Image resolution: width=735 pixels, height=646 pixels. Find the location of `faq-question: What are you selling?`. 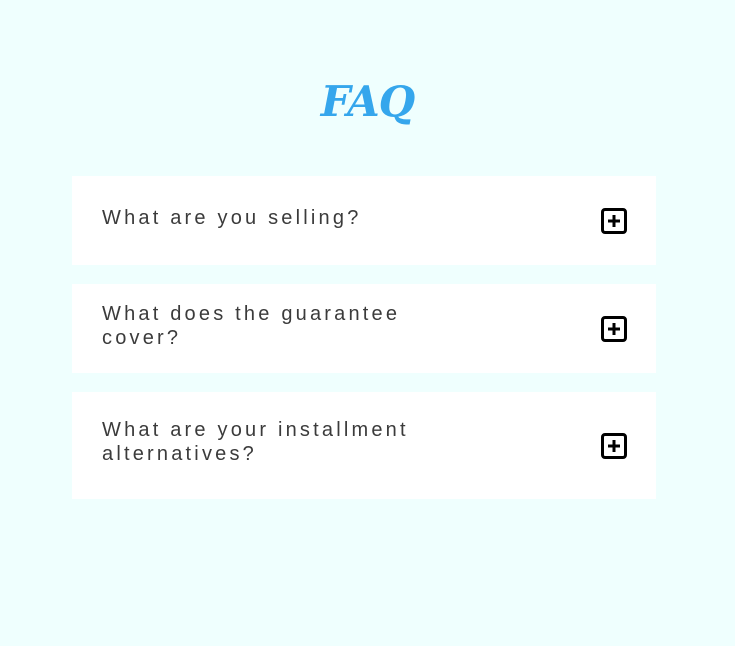

faq-question: What are you selling? is located at coordinates (232, 217).